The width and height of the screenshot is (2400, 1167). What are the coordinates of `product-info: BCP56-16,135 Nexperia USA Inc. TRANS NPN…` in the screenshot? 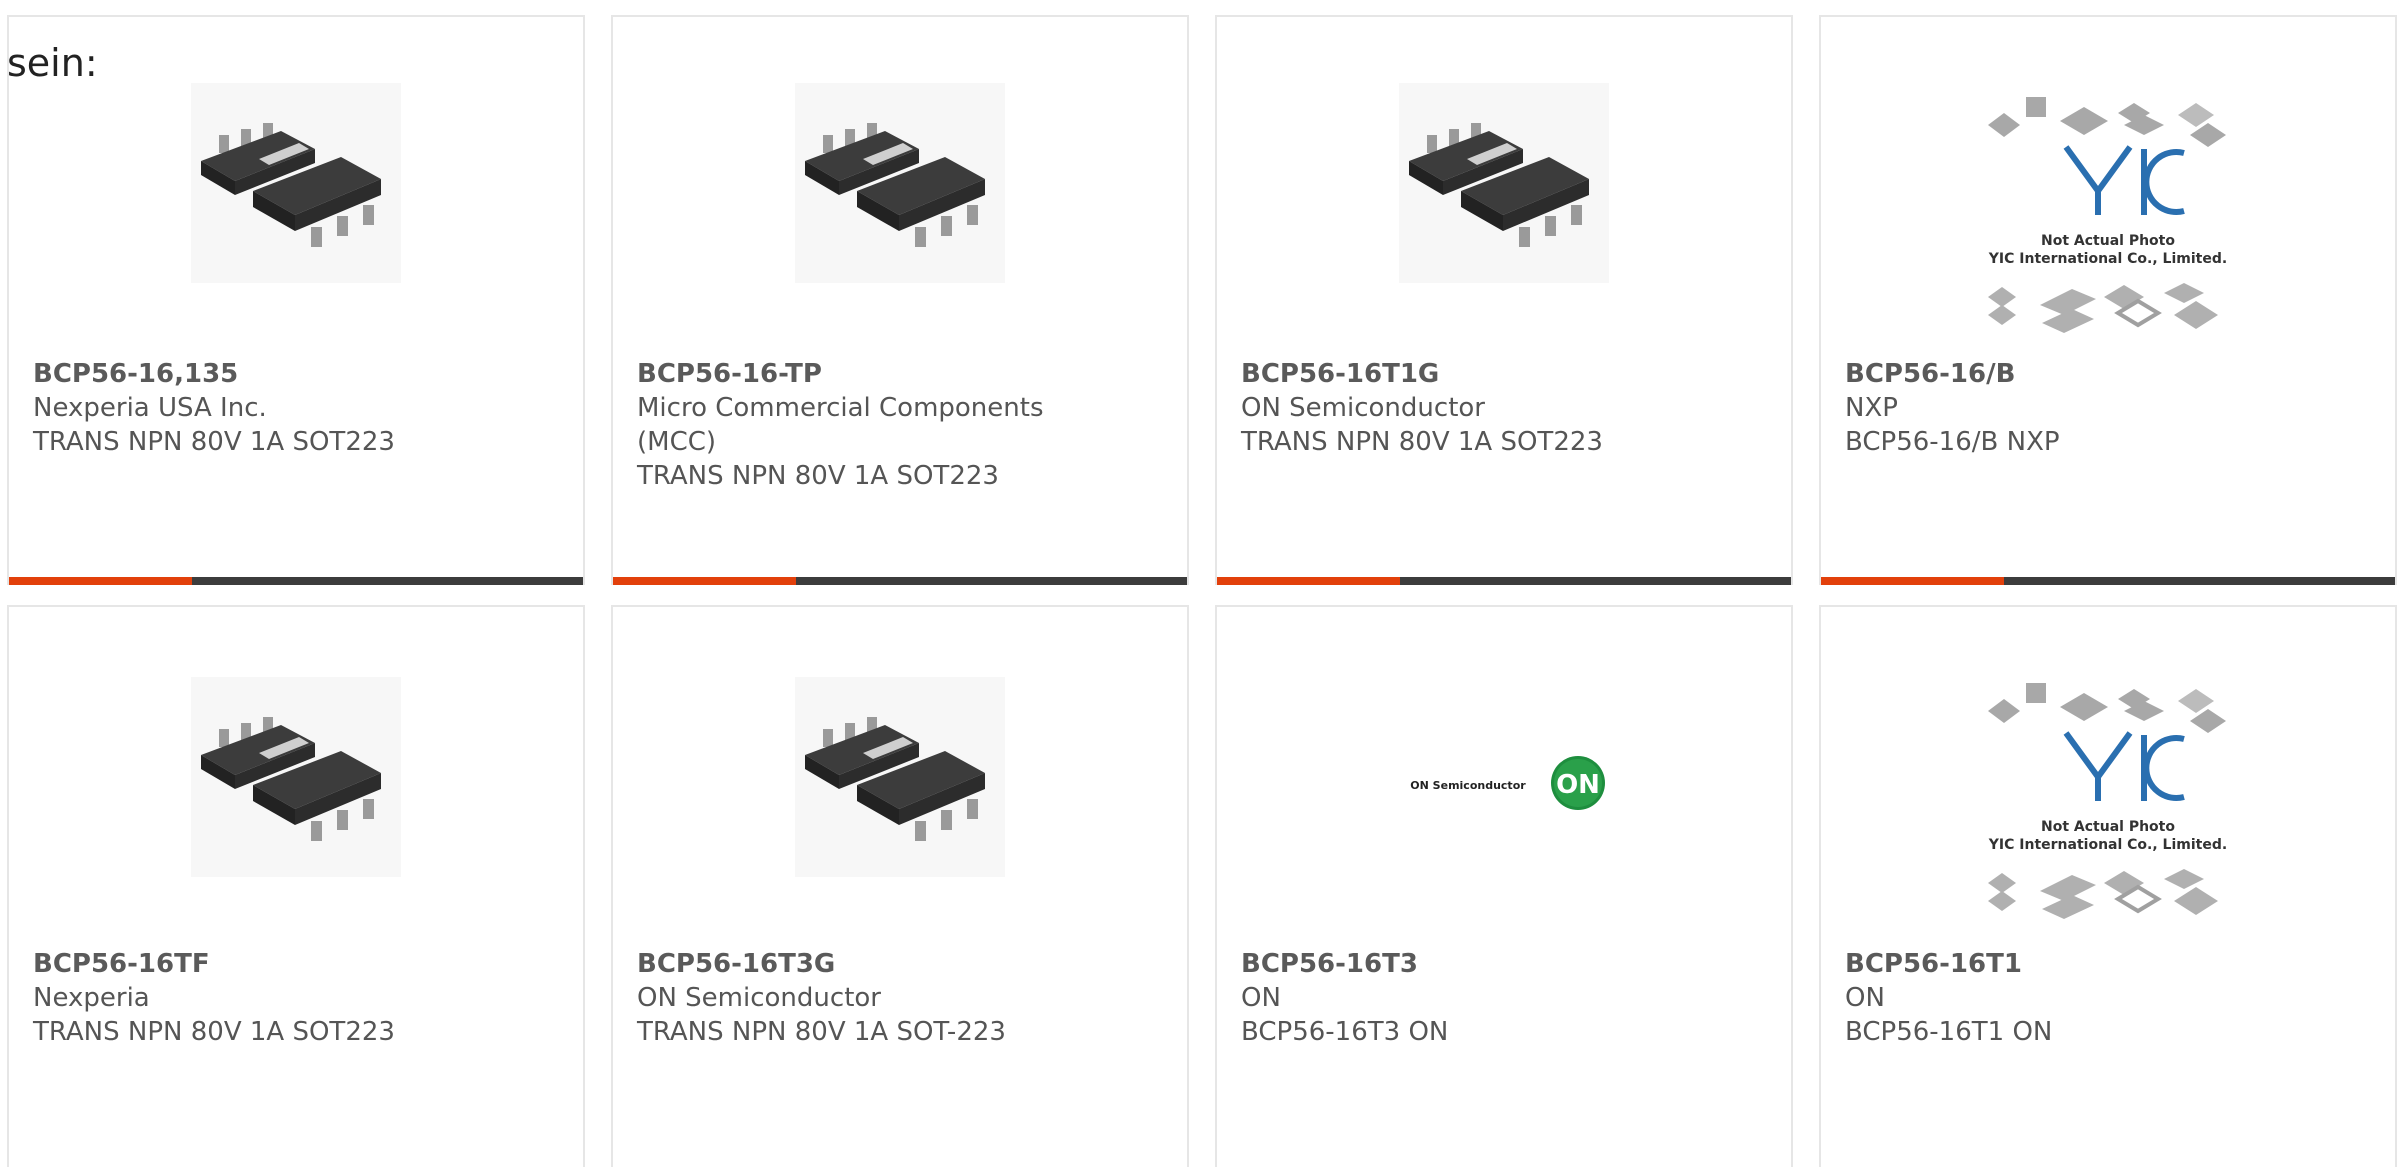 It's located at (273, 408).